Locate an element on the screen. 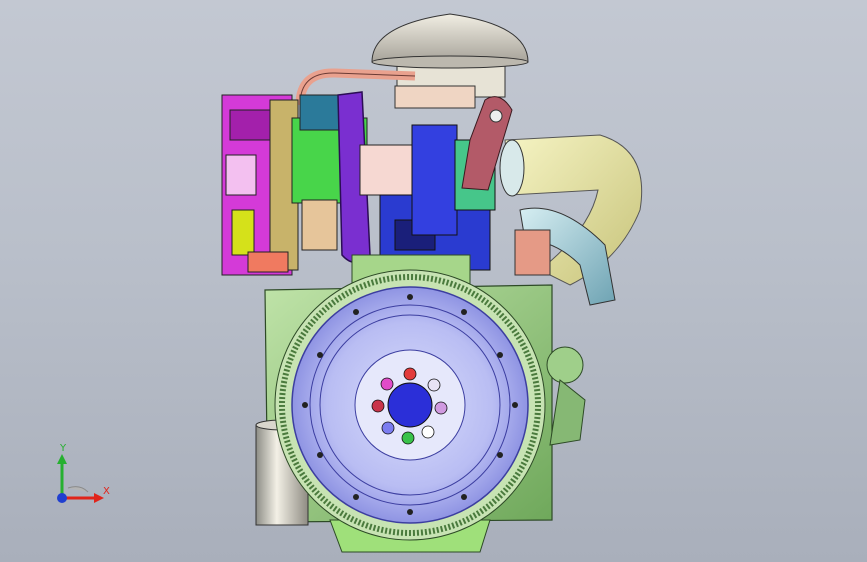  fuel-injection-pump is located at coordinates (260, 185).